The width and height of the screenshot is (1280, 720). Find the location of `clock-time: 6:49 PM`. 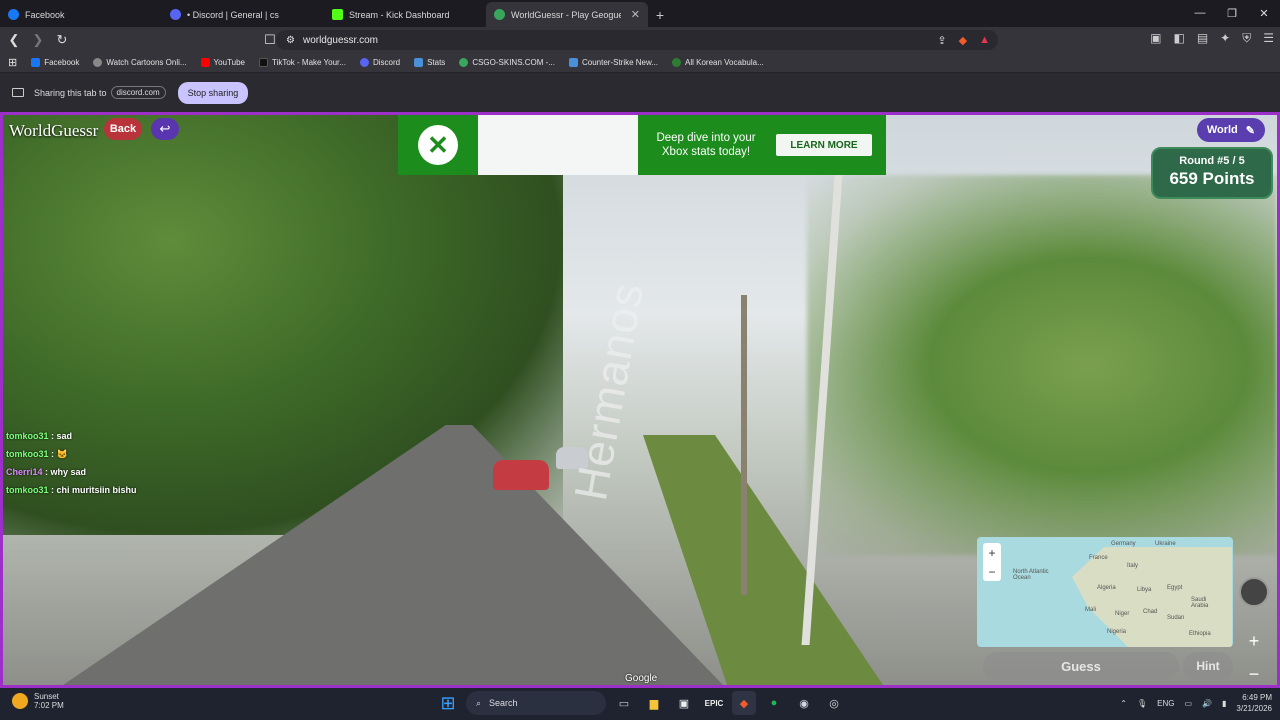

clock-time: 6:49 PM is located at coordinates (1257, 697).